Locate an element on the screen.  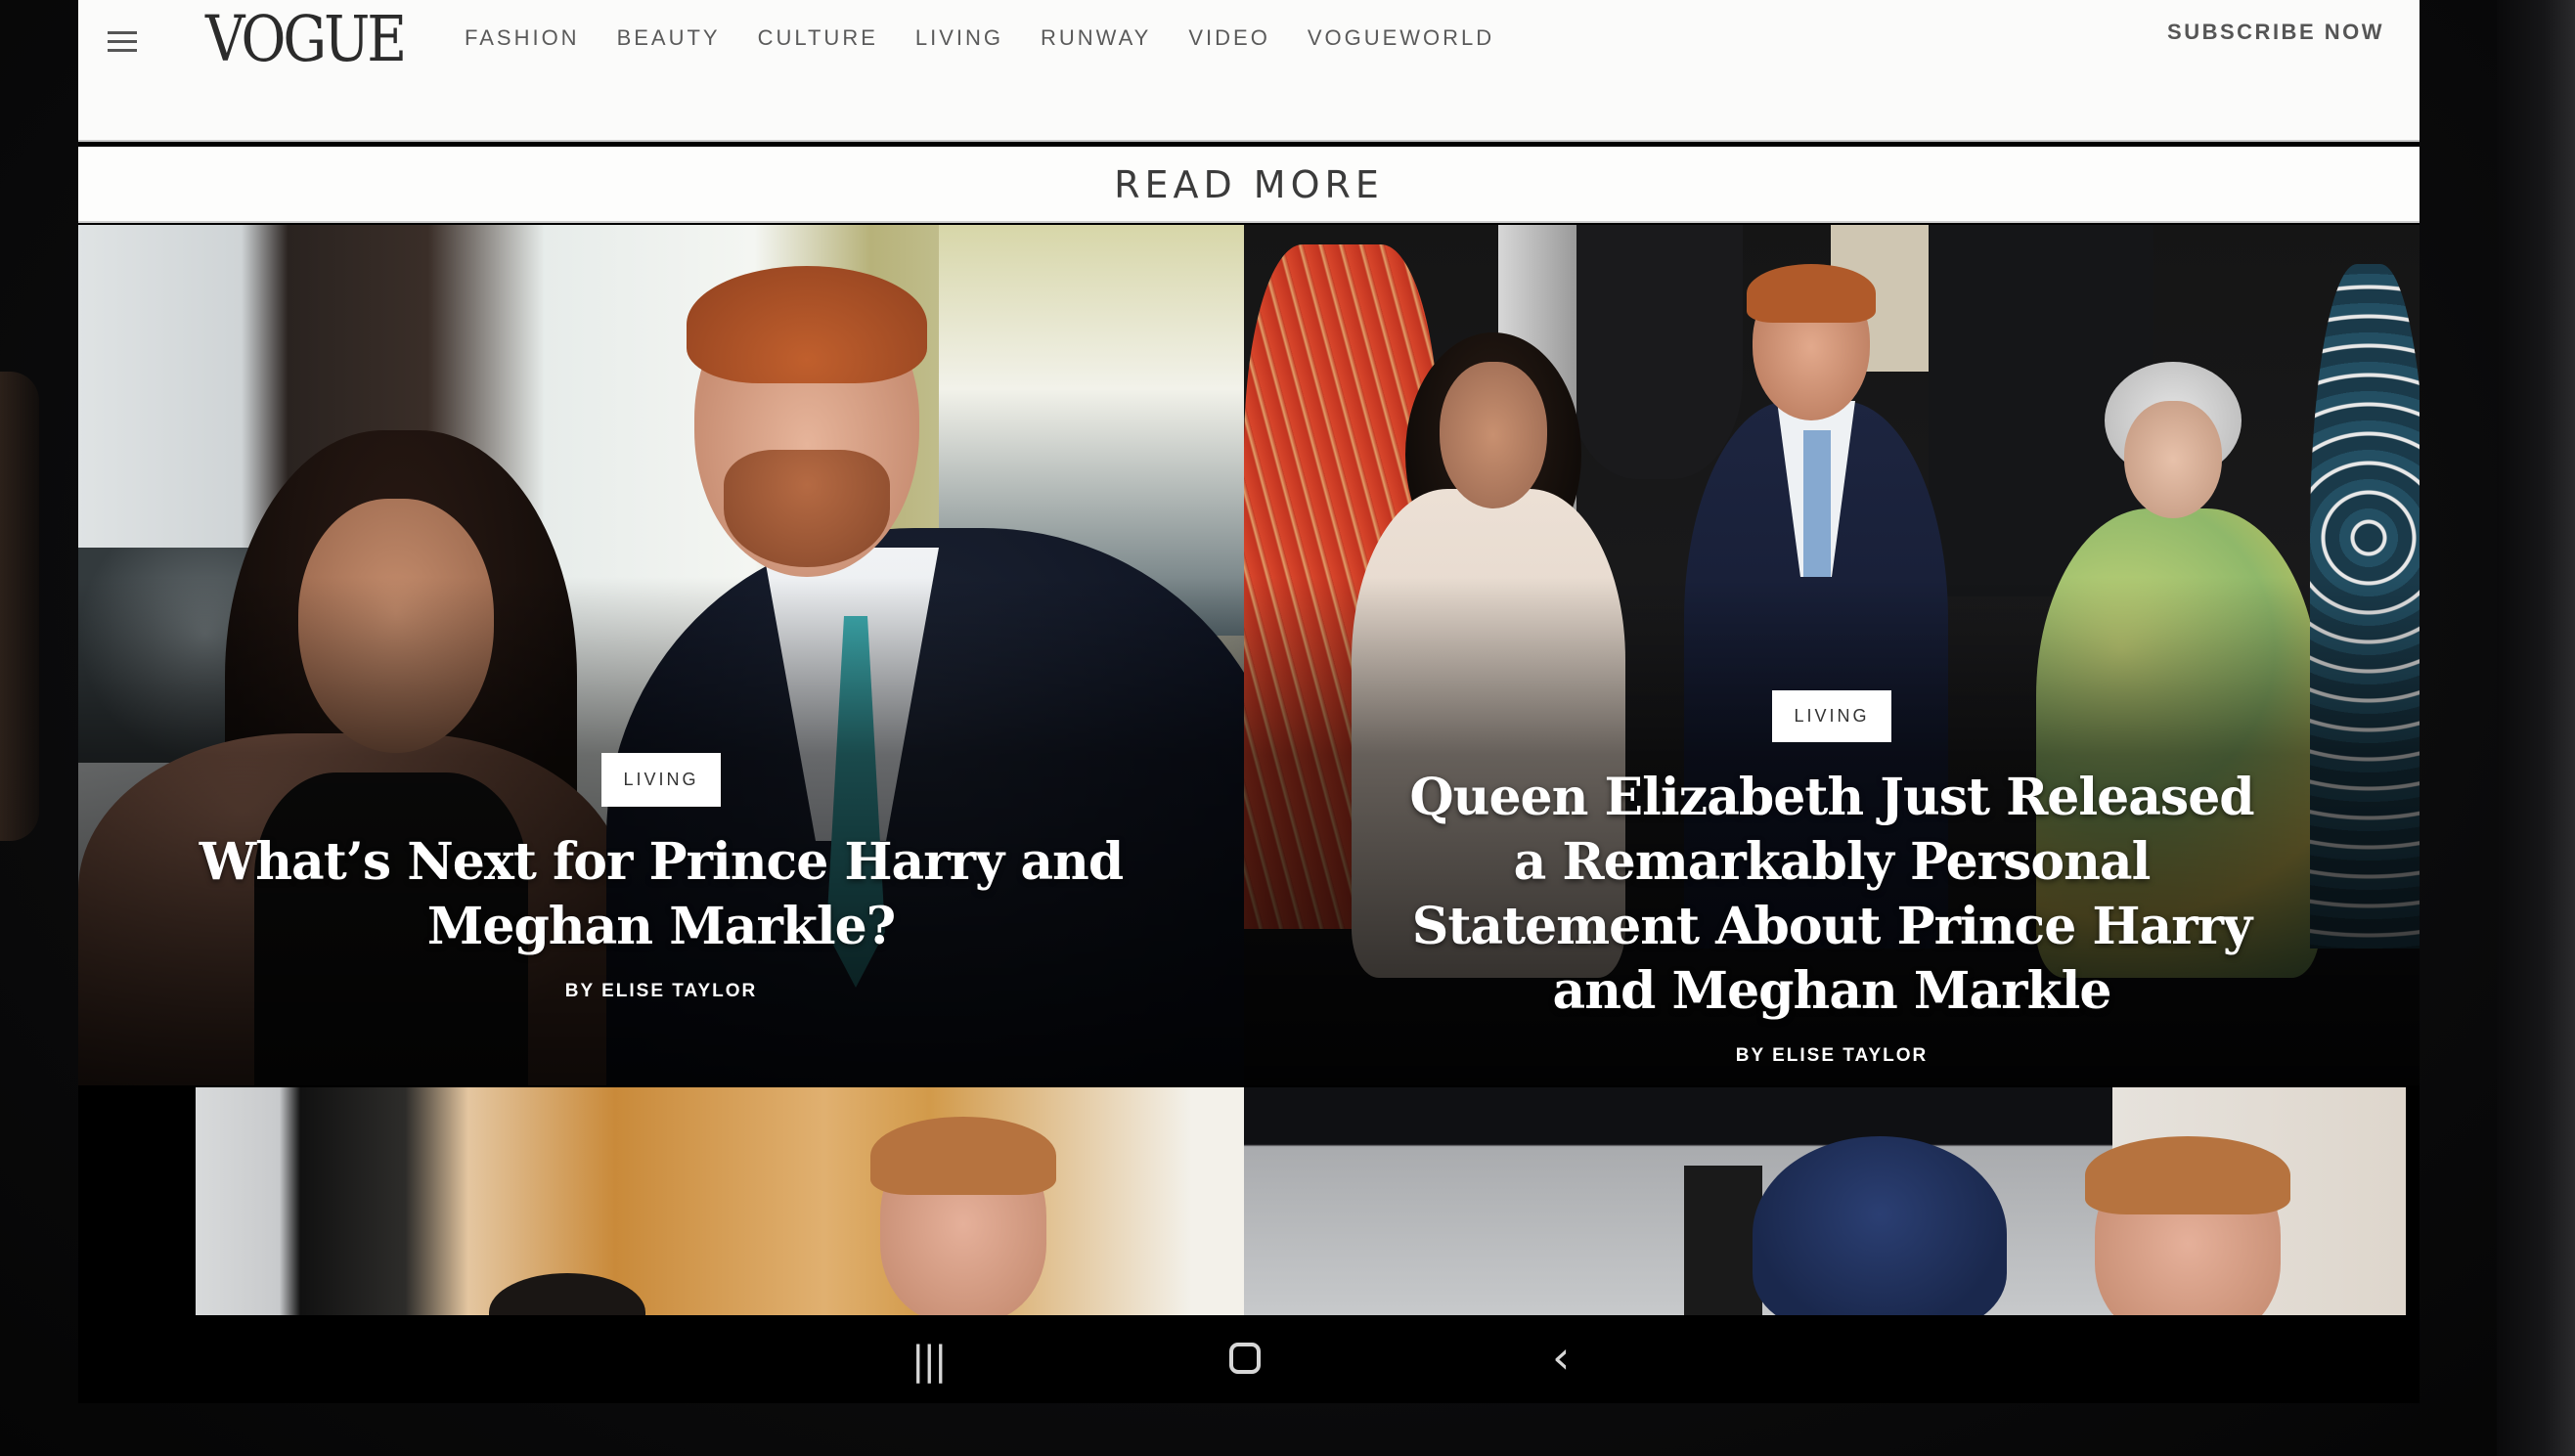
nav-item-beauty: BEAUTY is located at coordinates (669, 38).